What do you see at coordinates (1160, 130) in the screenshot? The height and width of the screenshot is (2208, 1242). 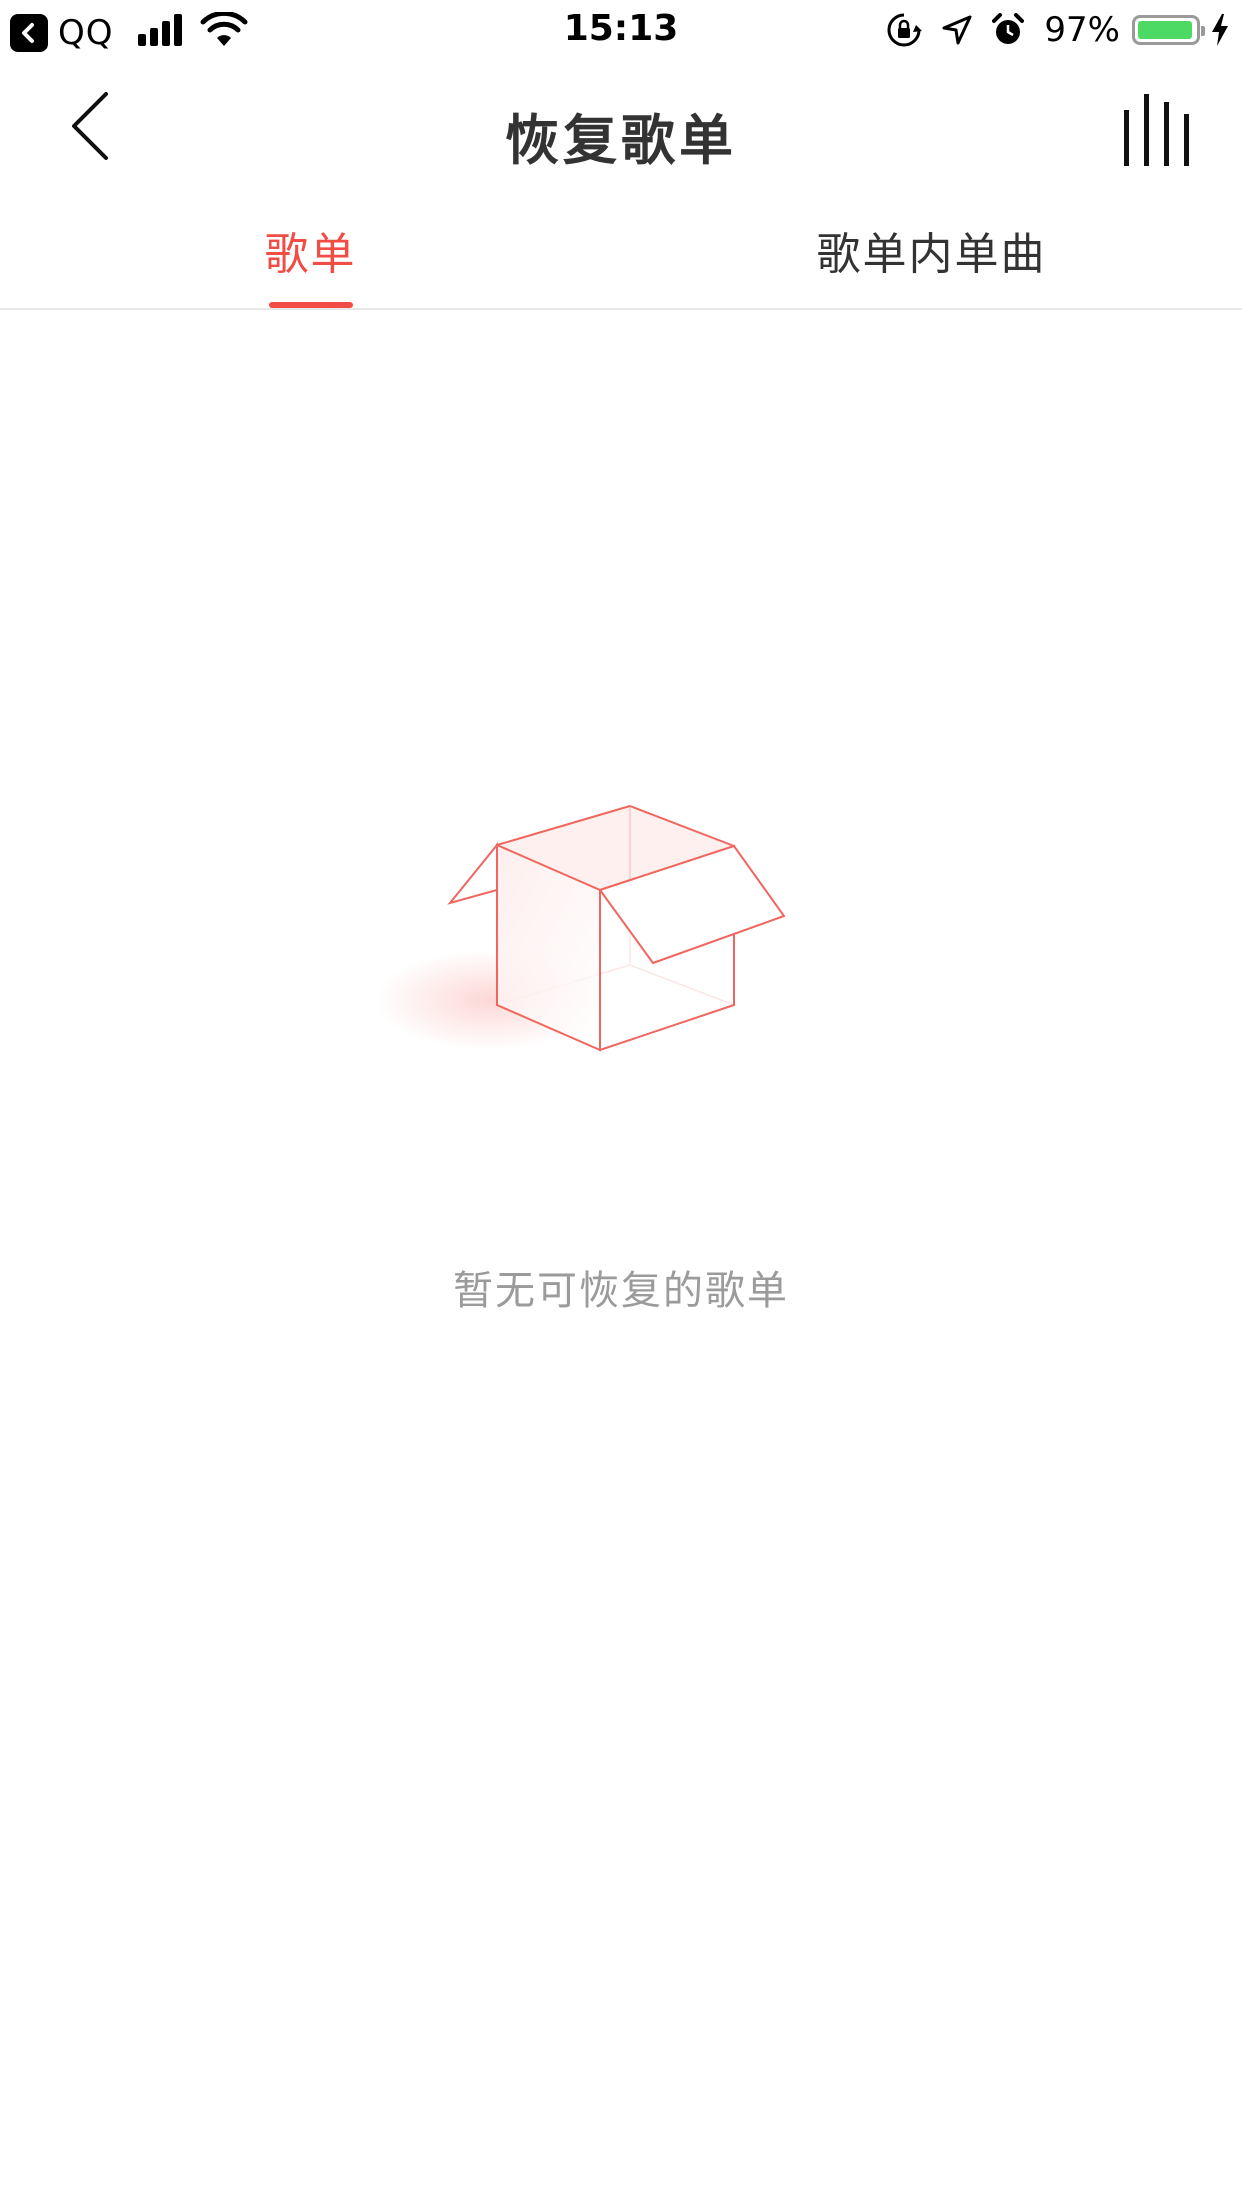 I see `now-playing-icon` at bounding box center [1160, 130].